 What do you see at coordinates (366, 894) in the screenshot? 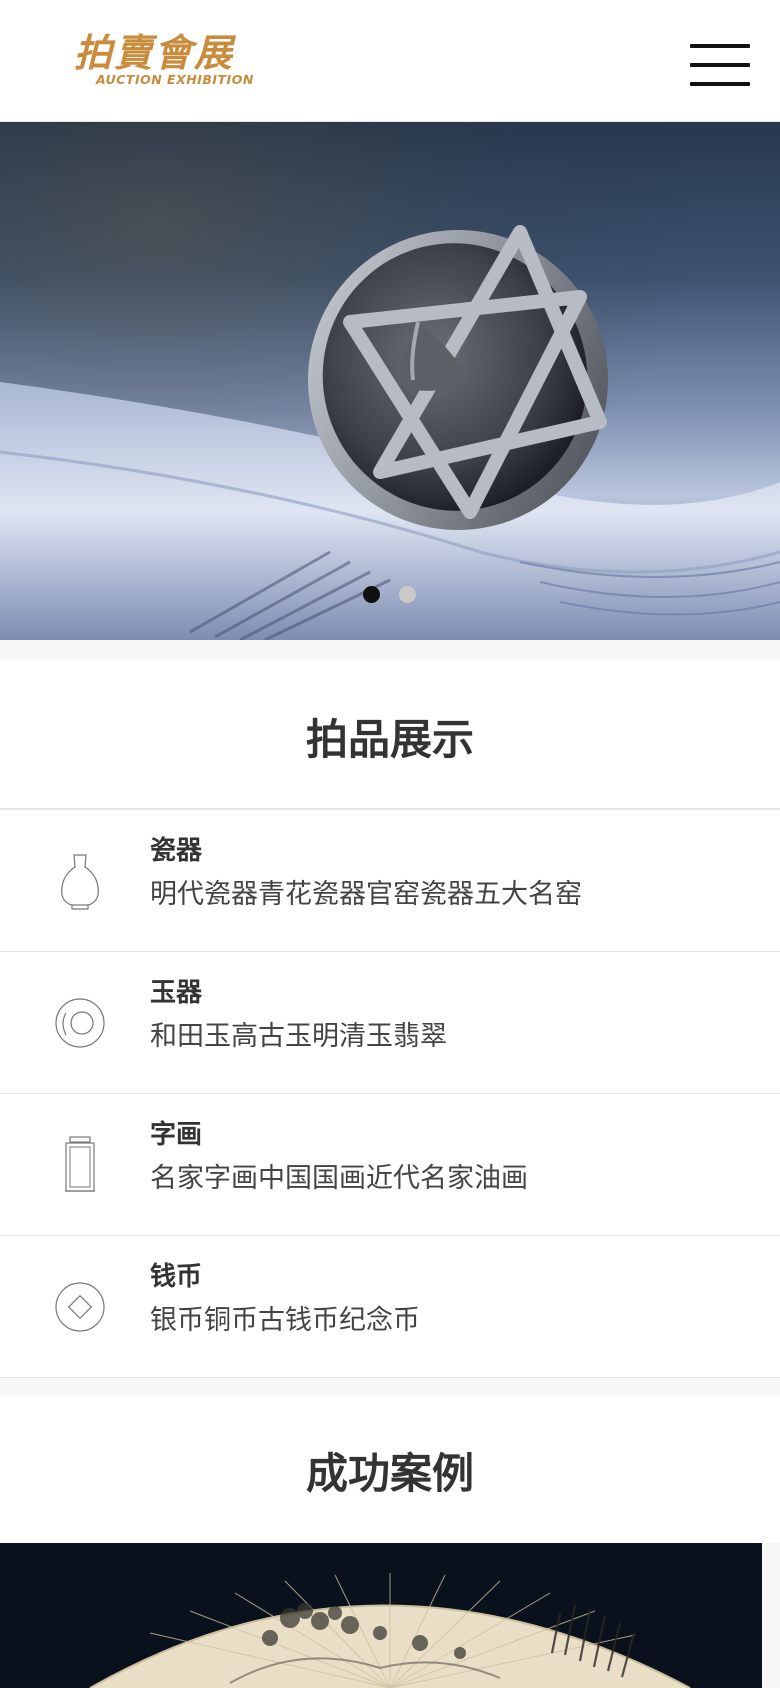
I see `category-description: 明代瓷器青花瓷器官窑瓷器五大名窑` at bounding box center [366, 894].